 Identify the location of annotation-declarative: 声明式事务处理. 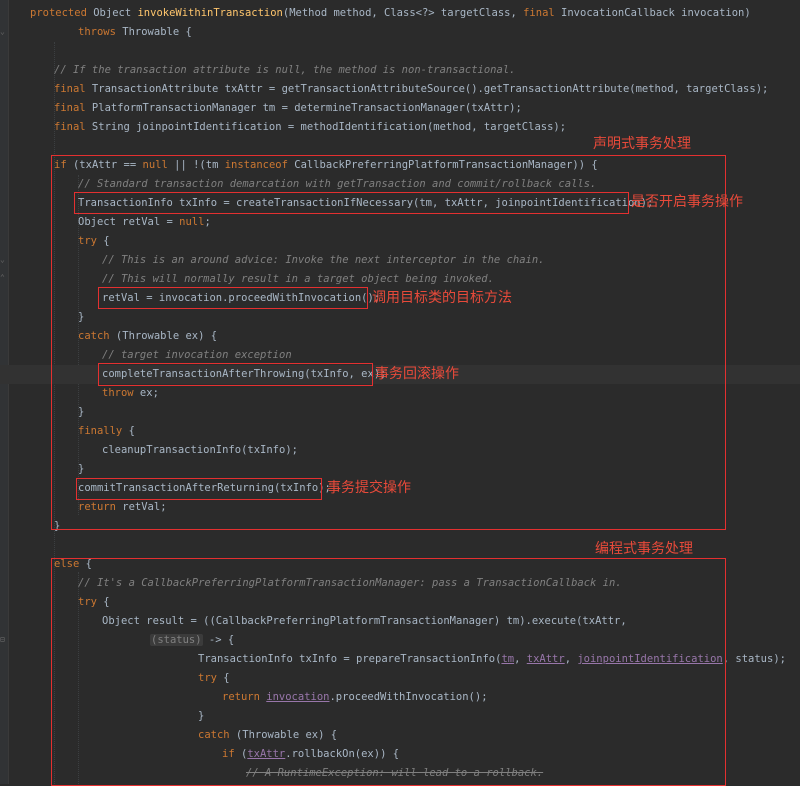
(642, 144).